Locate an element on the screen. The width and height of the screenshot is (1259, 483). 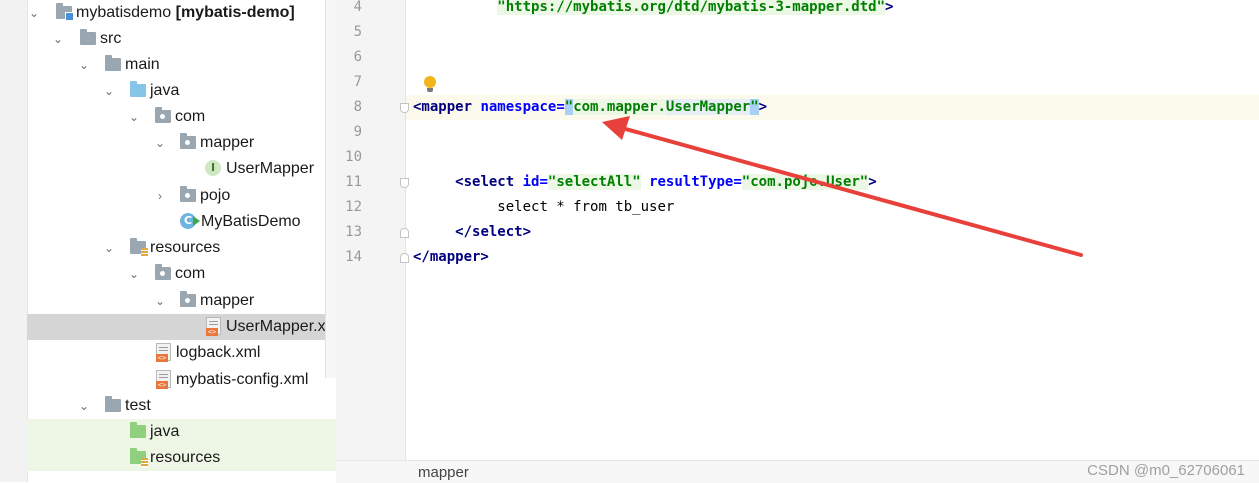
line-number: 11 is located at coordinates (353, 182).